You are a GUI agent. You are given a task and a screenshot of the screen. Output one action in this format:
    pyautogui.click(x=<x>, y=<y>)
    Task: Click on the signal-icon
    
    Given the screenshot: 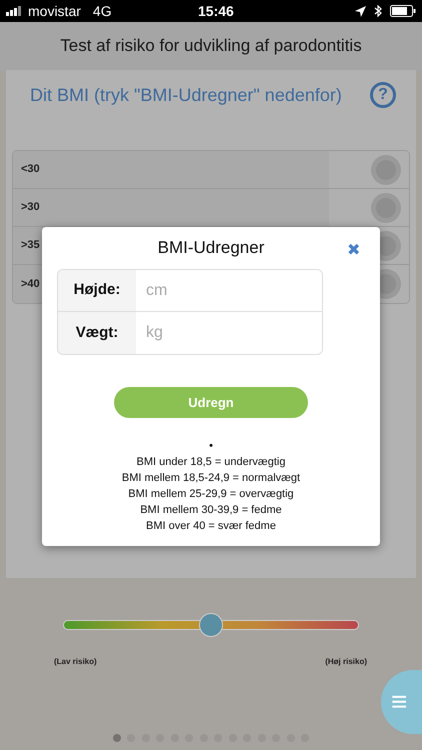 What is the action you would take?
    pyautogui.click(x=15, y=11)
    